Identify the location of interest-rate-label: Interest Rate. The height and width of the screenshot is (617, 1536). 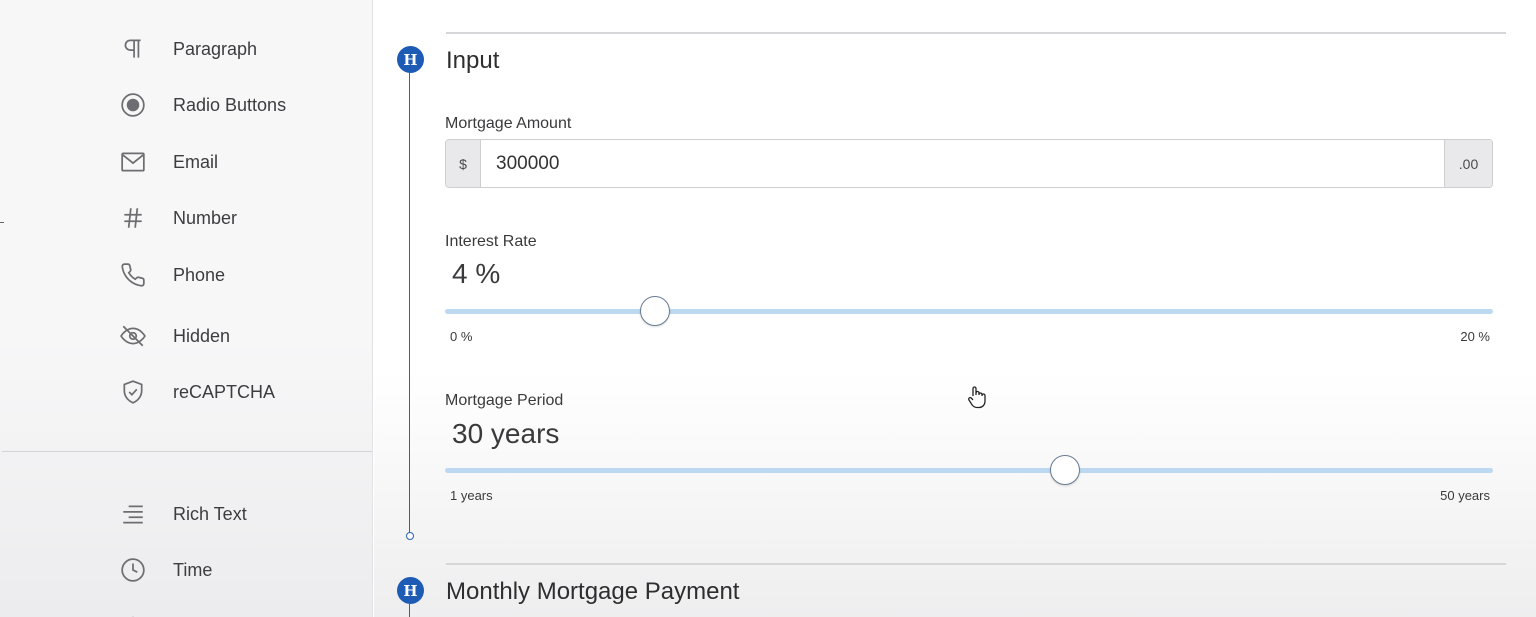
(491, 241).